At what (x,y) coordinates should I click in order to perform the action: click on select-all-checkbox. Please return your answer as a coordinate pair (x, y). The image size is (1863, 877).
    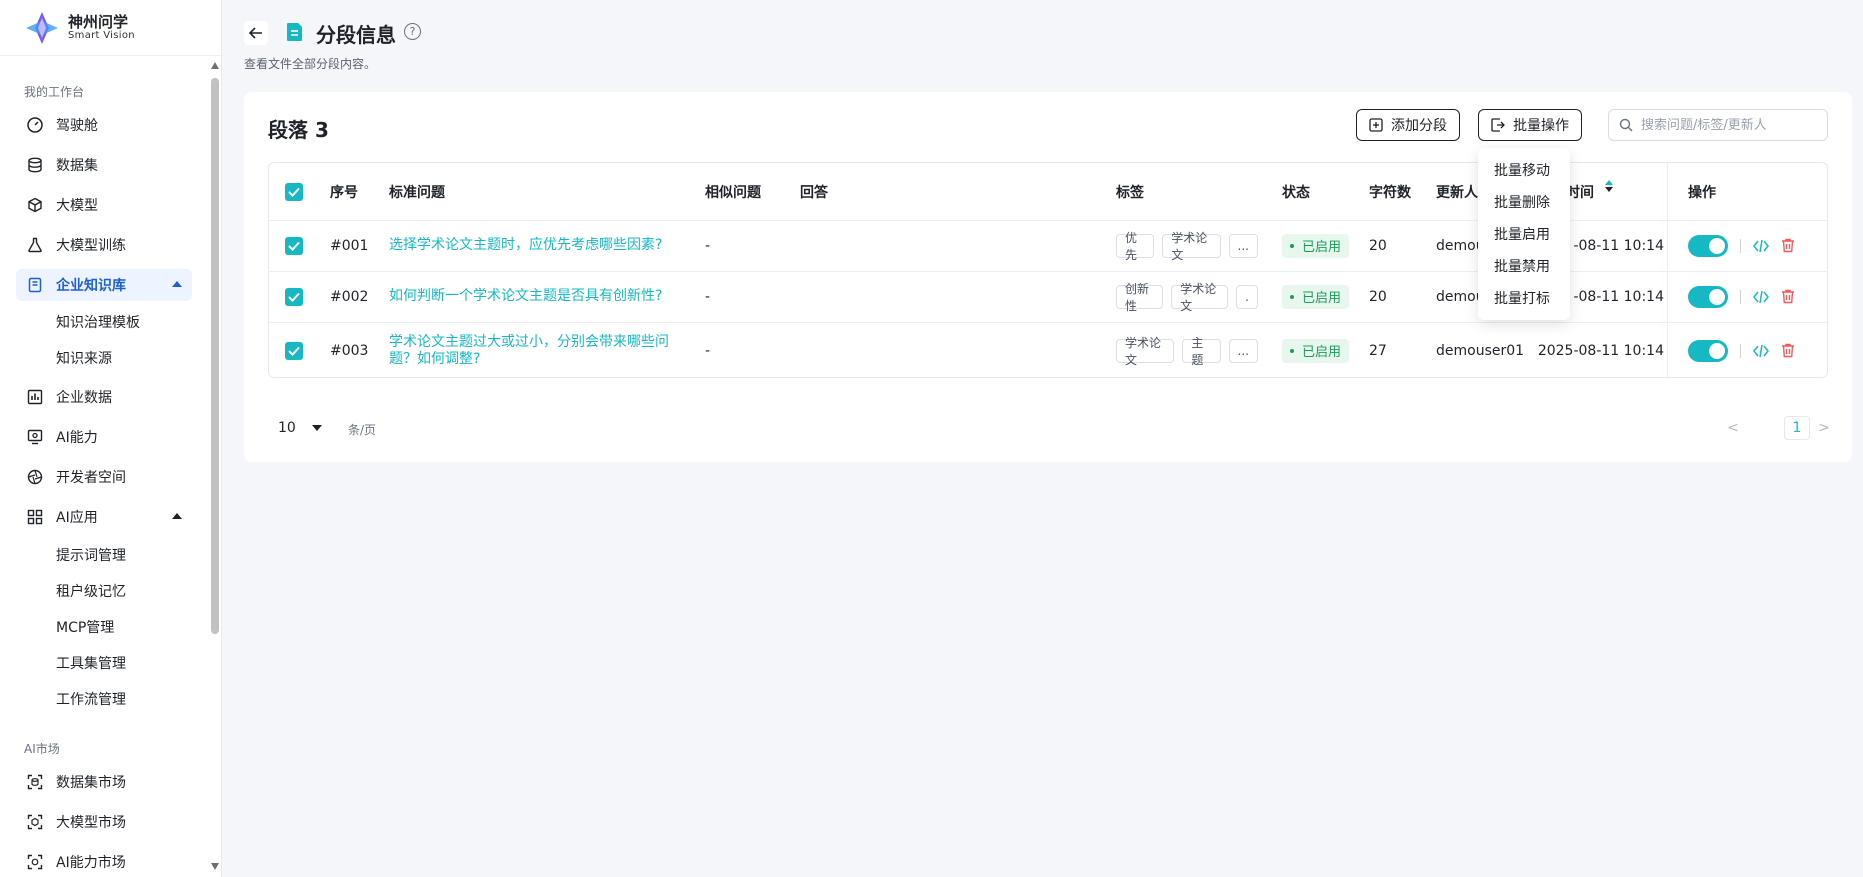
    Looking at the image, I should click on (294, 191).